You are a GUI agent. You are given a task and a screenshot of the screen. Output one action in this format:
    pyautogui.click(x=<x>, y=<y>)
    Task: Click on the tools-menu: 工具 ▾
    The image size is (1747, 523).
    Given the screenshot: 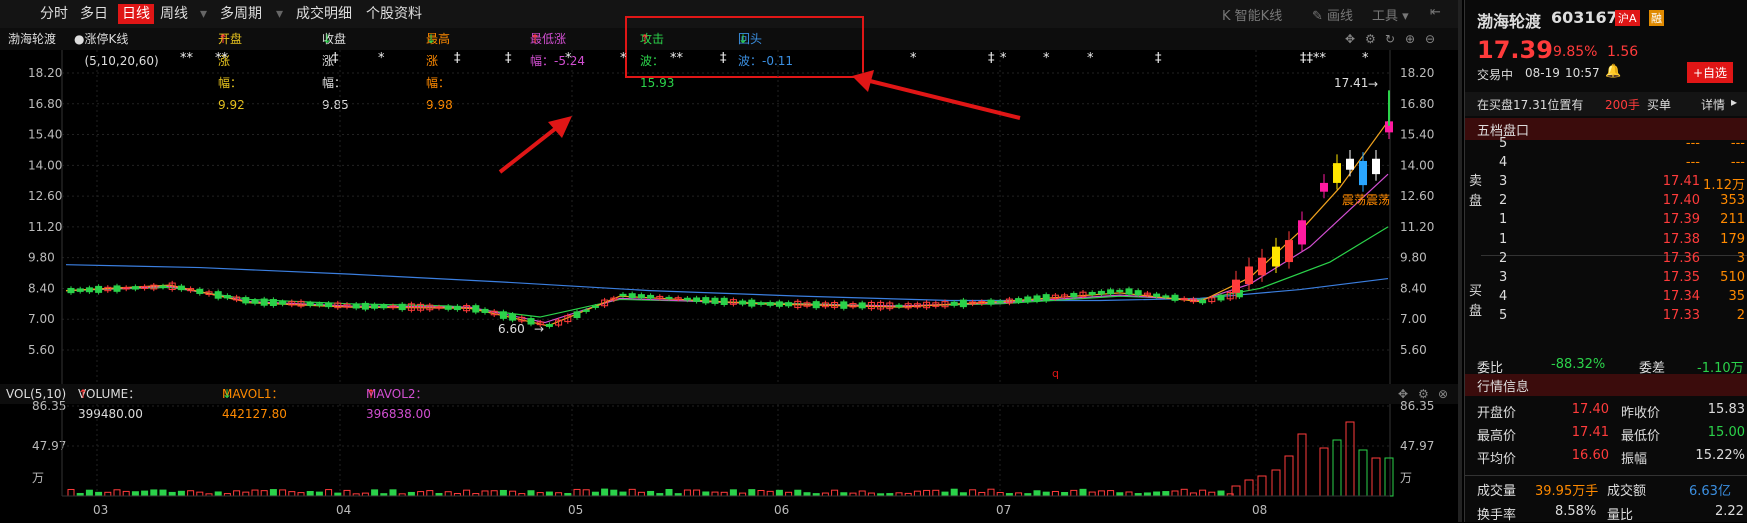 What is the action you would take?
    pyautogui.click(x=1390, y=14)
    